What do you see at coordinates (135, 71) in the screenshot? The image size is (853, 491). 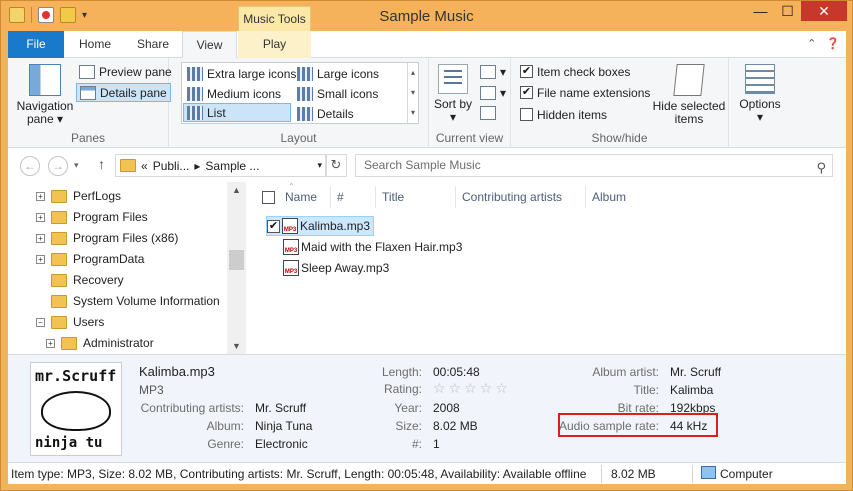 I see `preview-pane-label: Preview pane` at bounding box center [135, 71].